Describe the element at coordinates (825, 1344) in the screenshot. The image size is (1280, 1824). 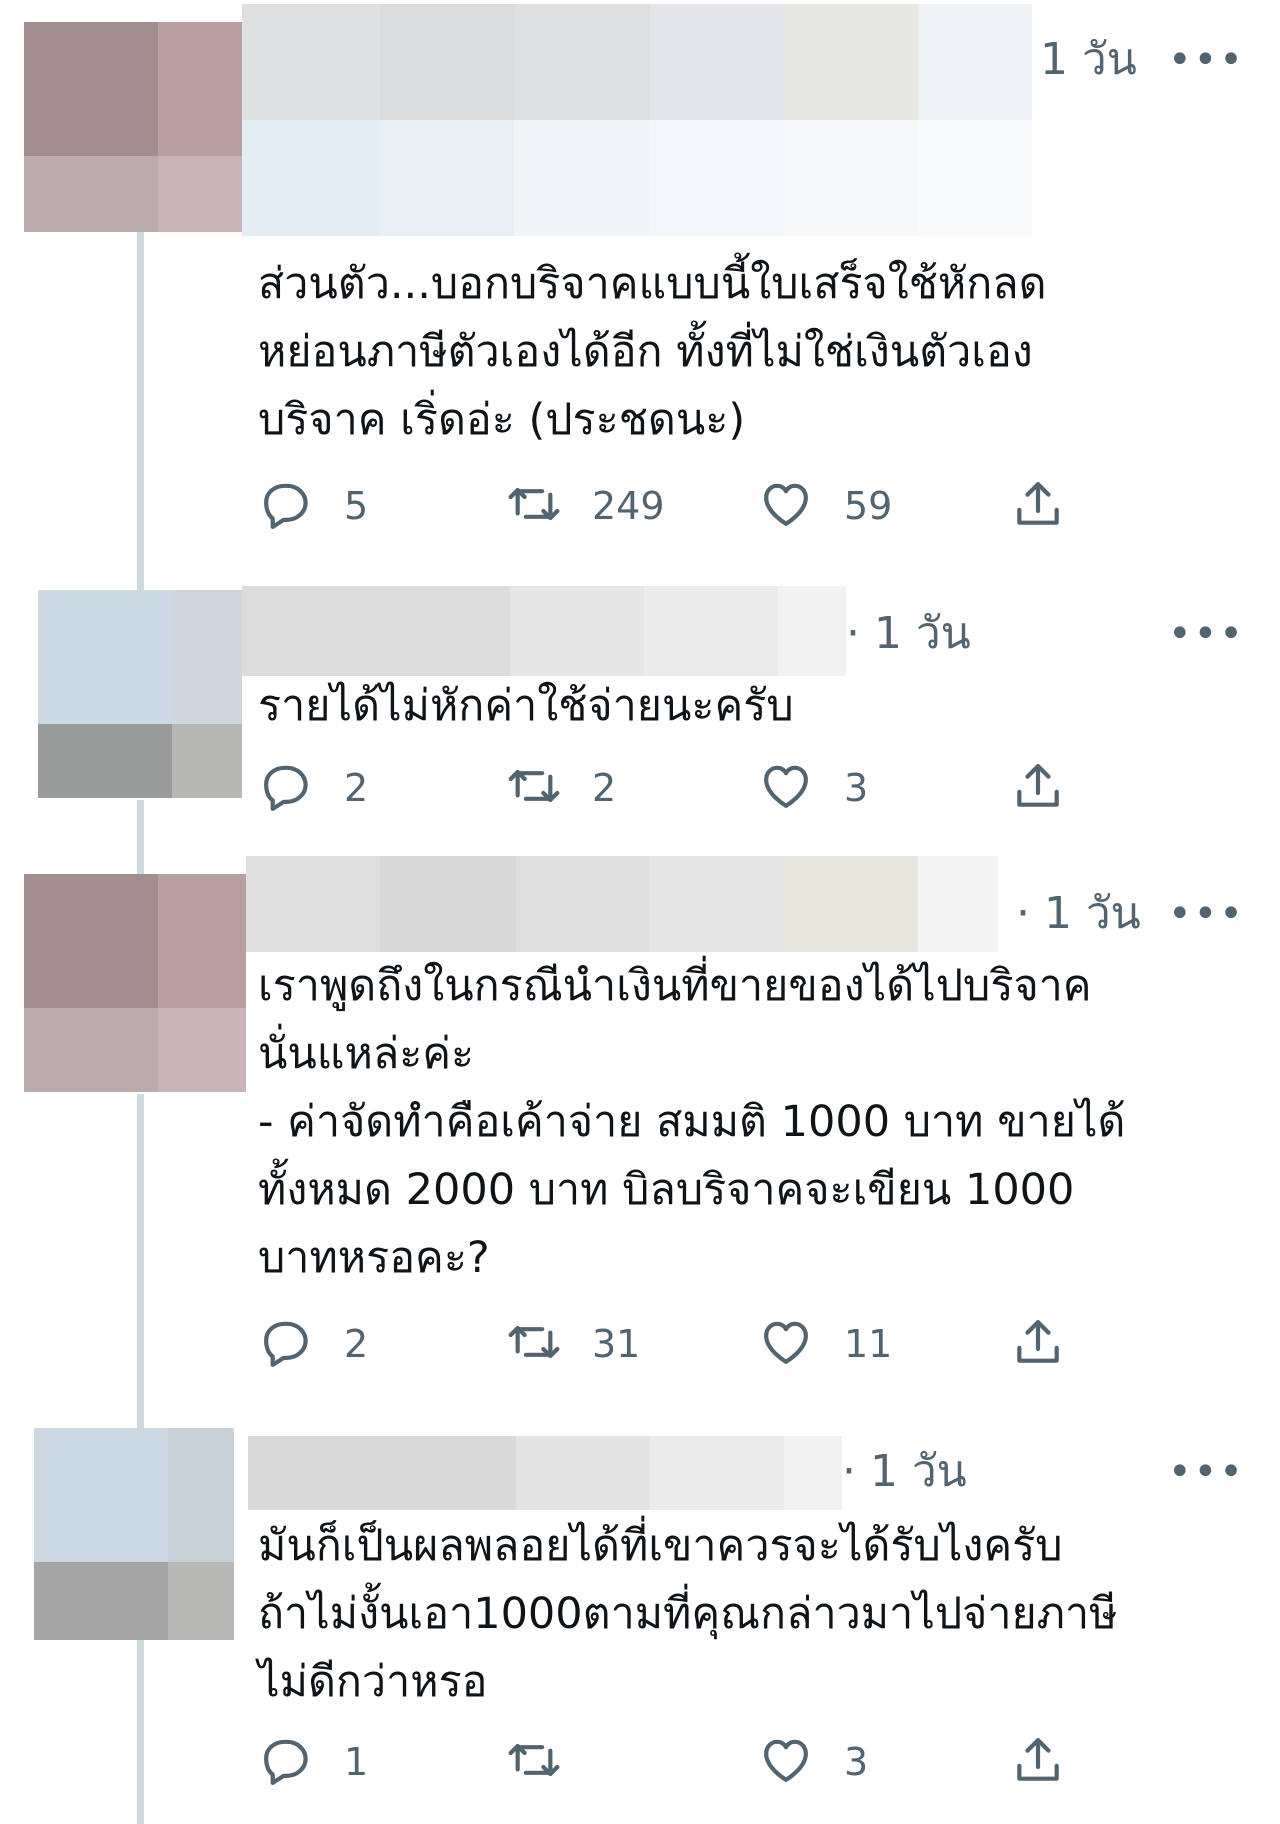
I see `like-button: 11` at that location.